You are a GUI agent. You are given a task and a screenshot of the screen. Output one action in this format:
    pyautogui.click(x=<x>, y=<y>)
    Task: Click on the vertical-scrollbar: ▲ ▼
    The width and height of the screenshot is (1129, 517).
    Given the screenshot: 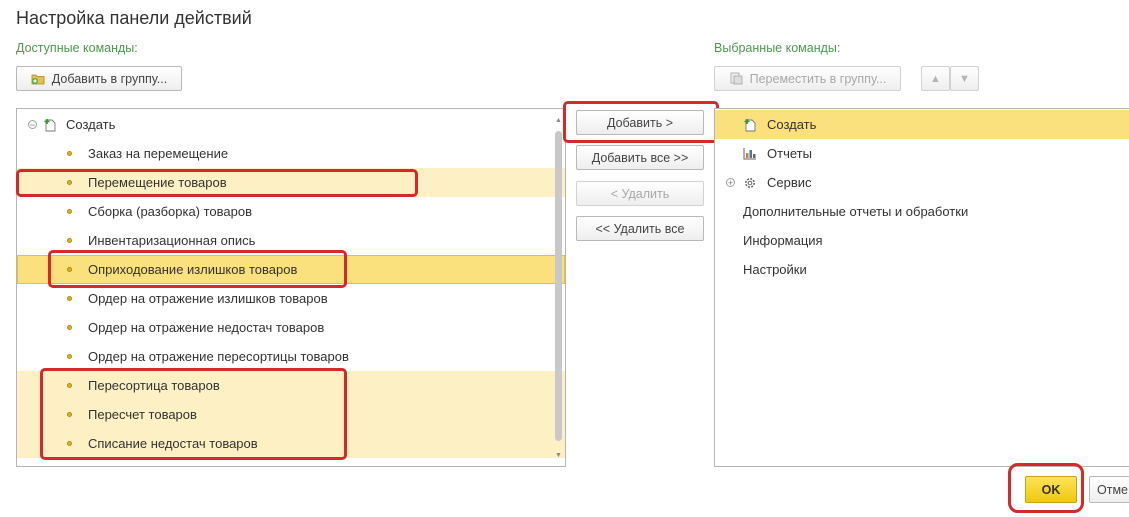 What is the action you would take?
    pyautogui.click(x=558, y=287)
    